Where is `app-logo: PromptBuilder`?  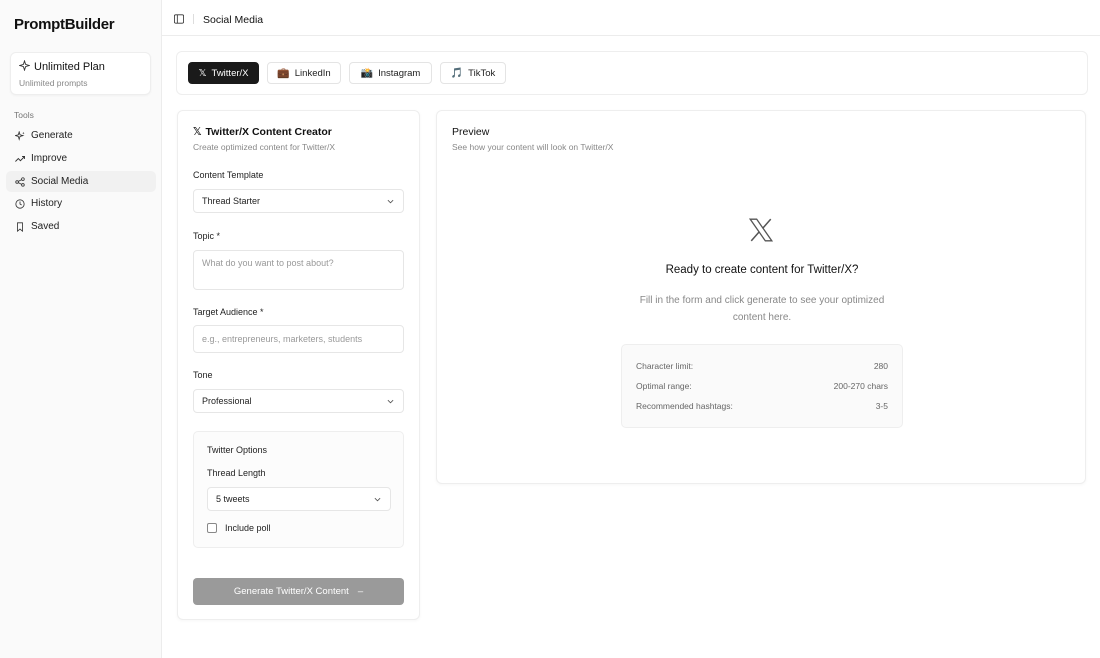 app-logo: PromptBuilder is located at coordinates (64, 24).